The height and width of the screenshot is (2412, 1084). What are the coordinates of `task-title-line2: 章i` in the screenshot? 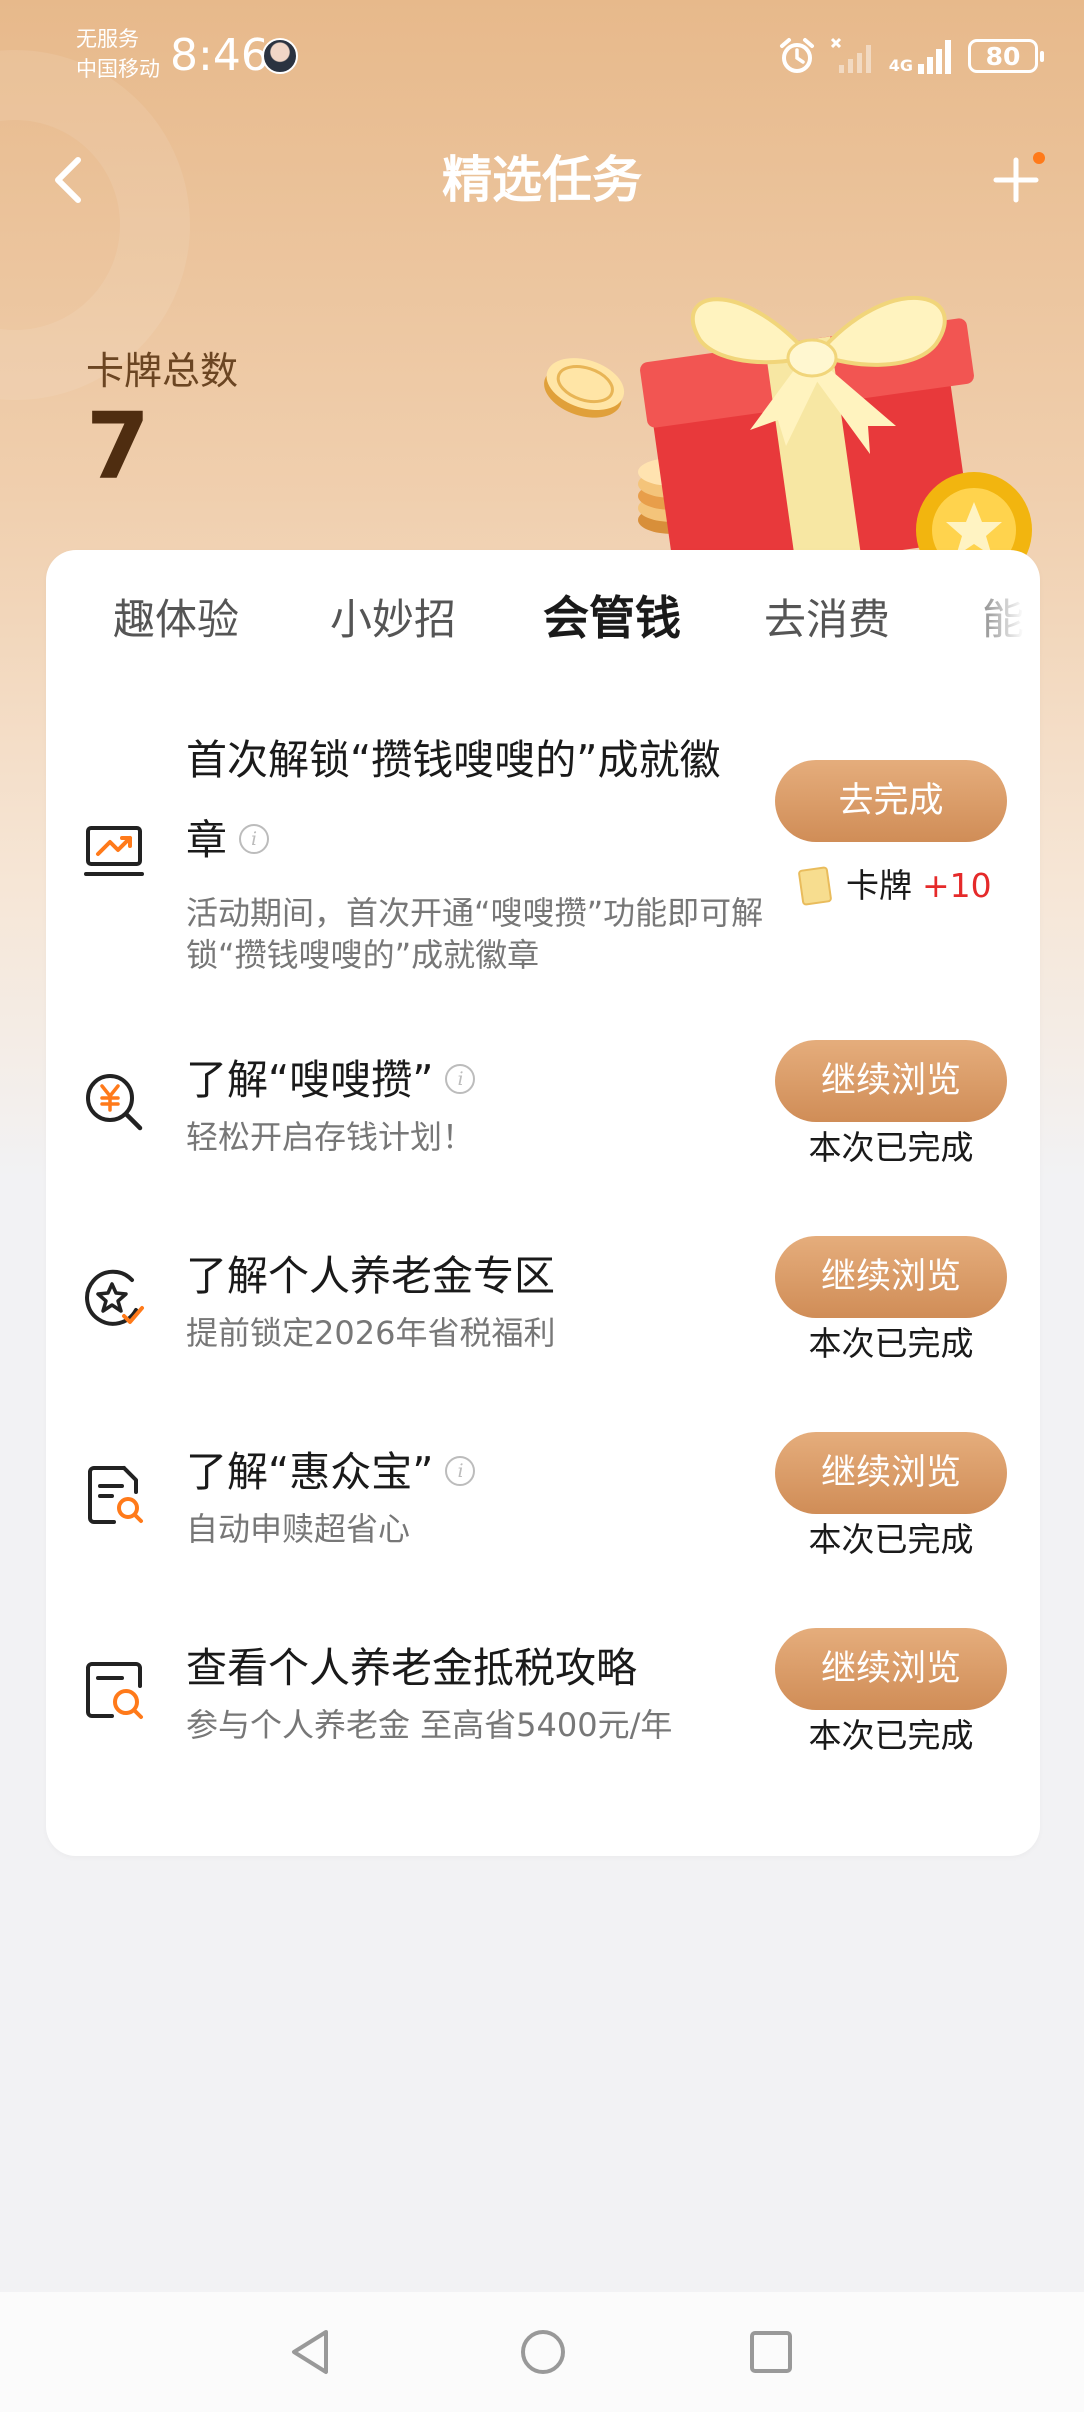 It's located at (496, 840).